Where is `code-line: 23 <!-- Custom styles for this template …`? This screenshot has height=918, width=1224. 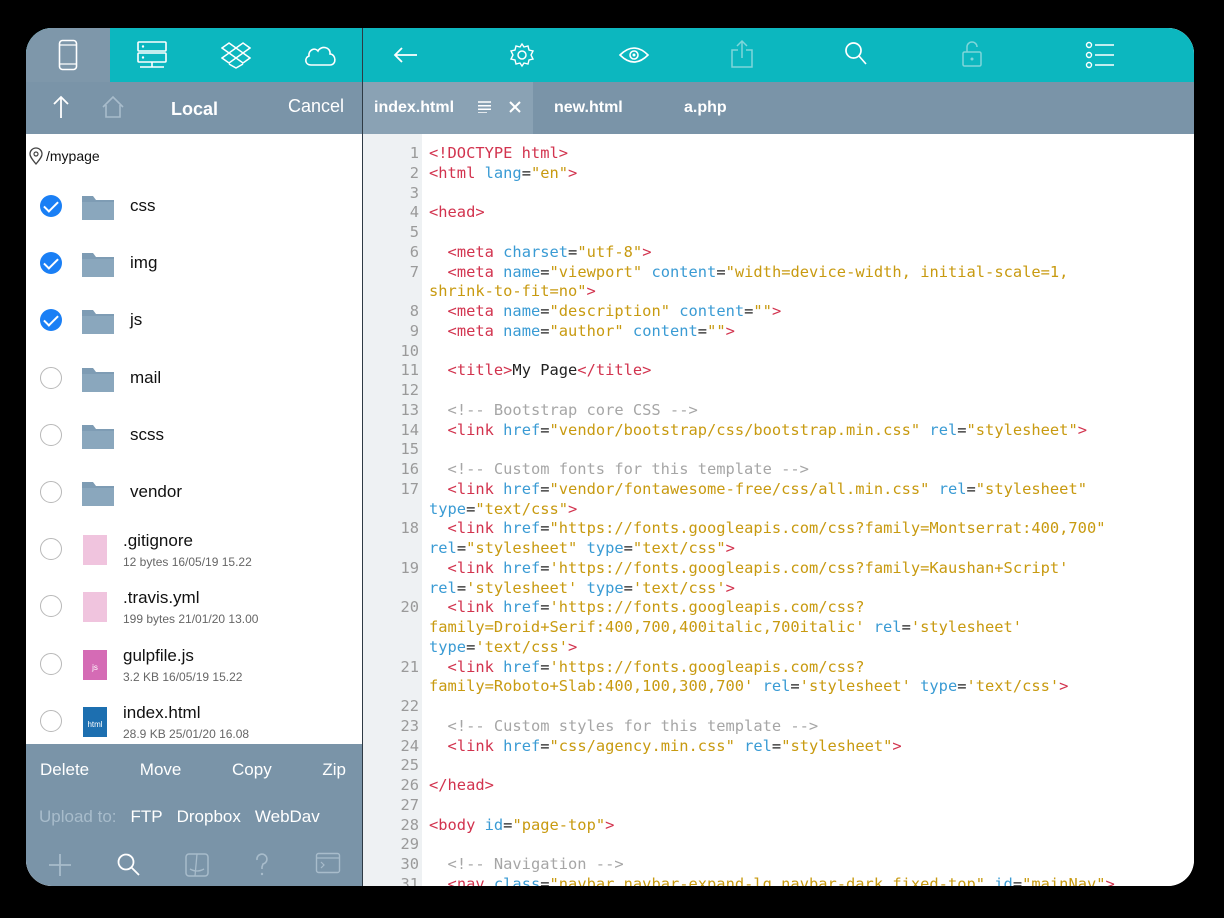
code-line: 23 <!-- Custom styles for this template … is located at coordinates (778, 727).